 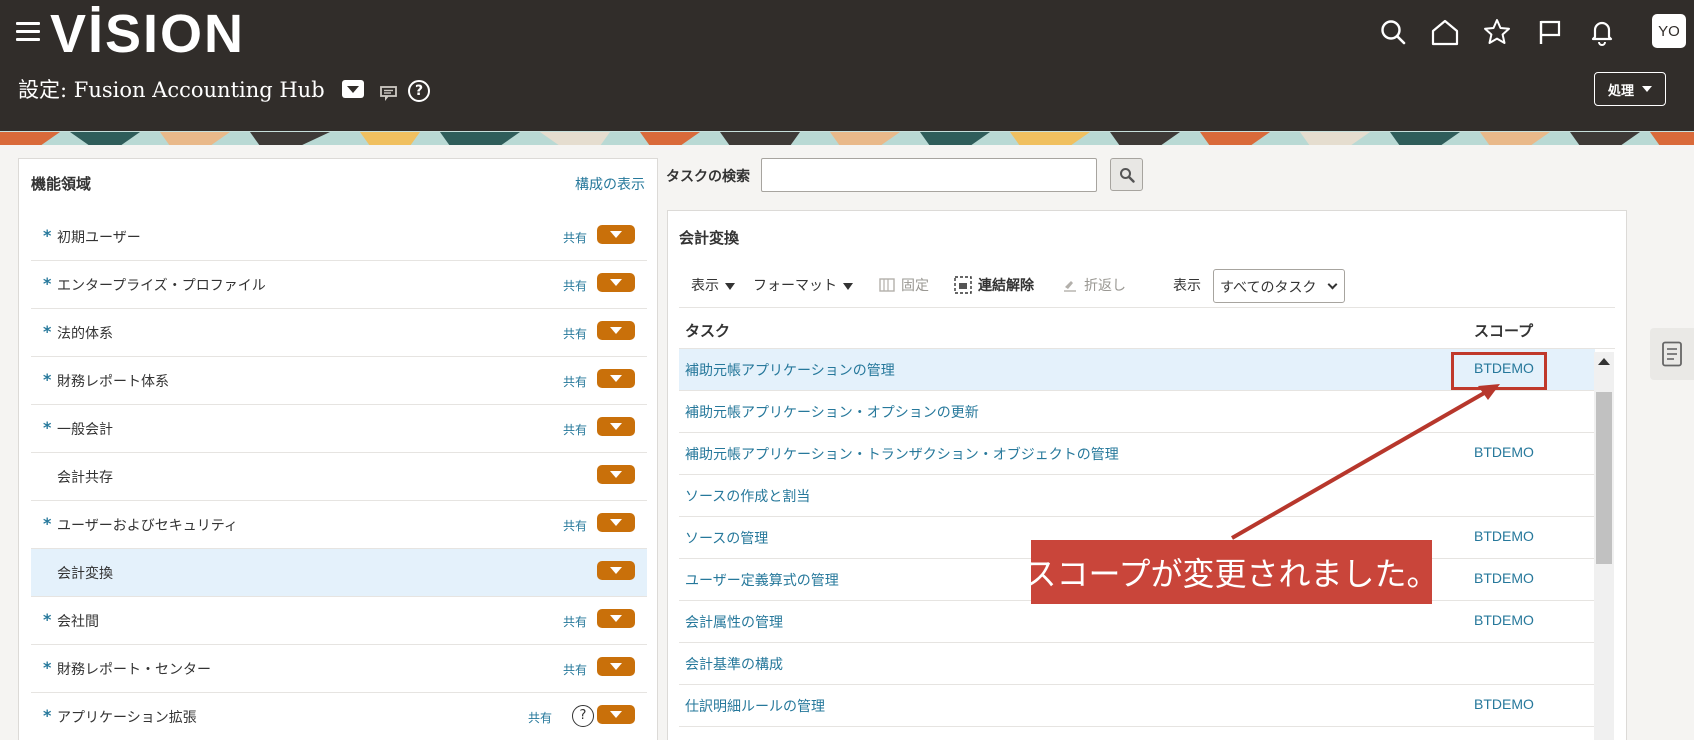 What do you see at coordinates (902, 454) in the screenshot?
I see `task-link: 補助元帳アプリケーション・トランザクション・オブジェクトの管理` at bounding box center [902, 454].